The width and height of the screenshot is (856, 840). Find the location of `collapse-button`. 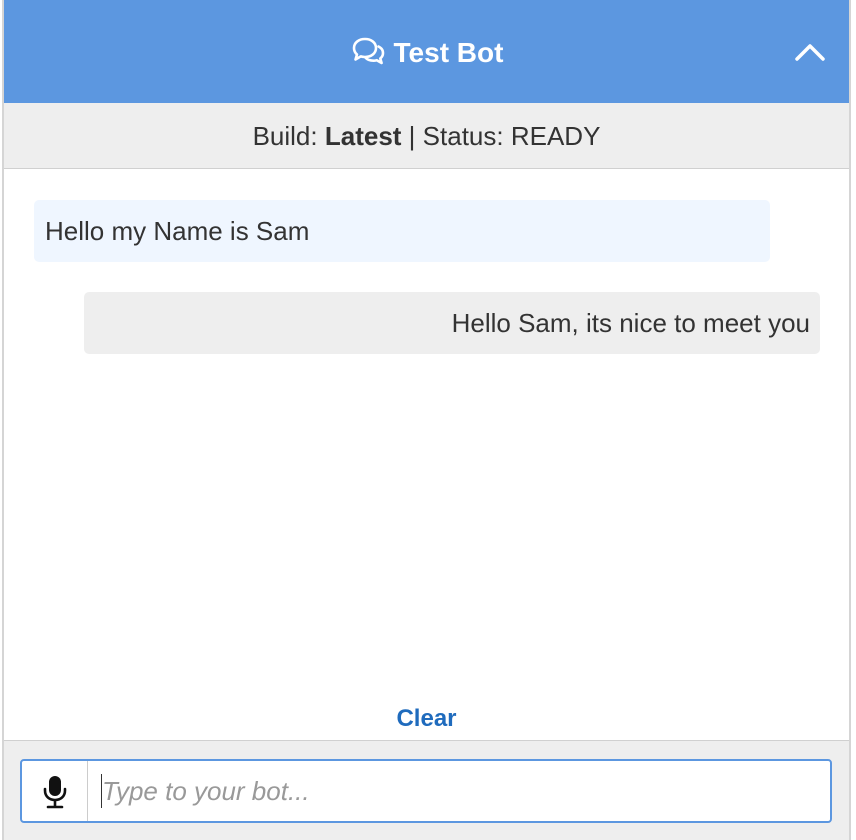

collapse-button is located at coordinates (810, 51).